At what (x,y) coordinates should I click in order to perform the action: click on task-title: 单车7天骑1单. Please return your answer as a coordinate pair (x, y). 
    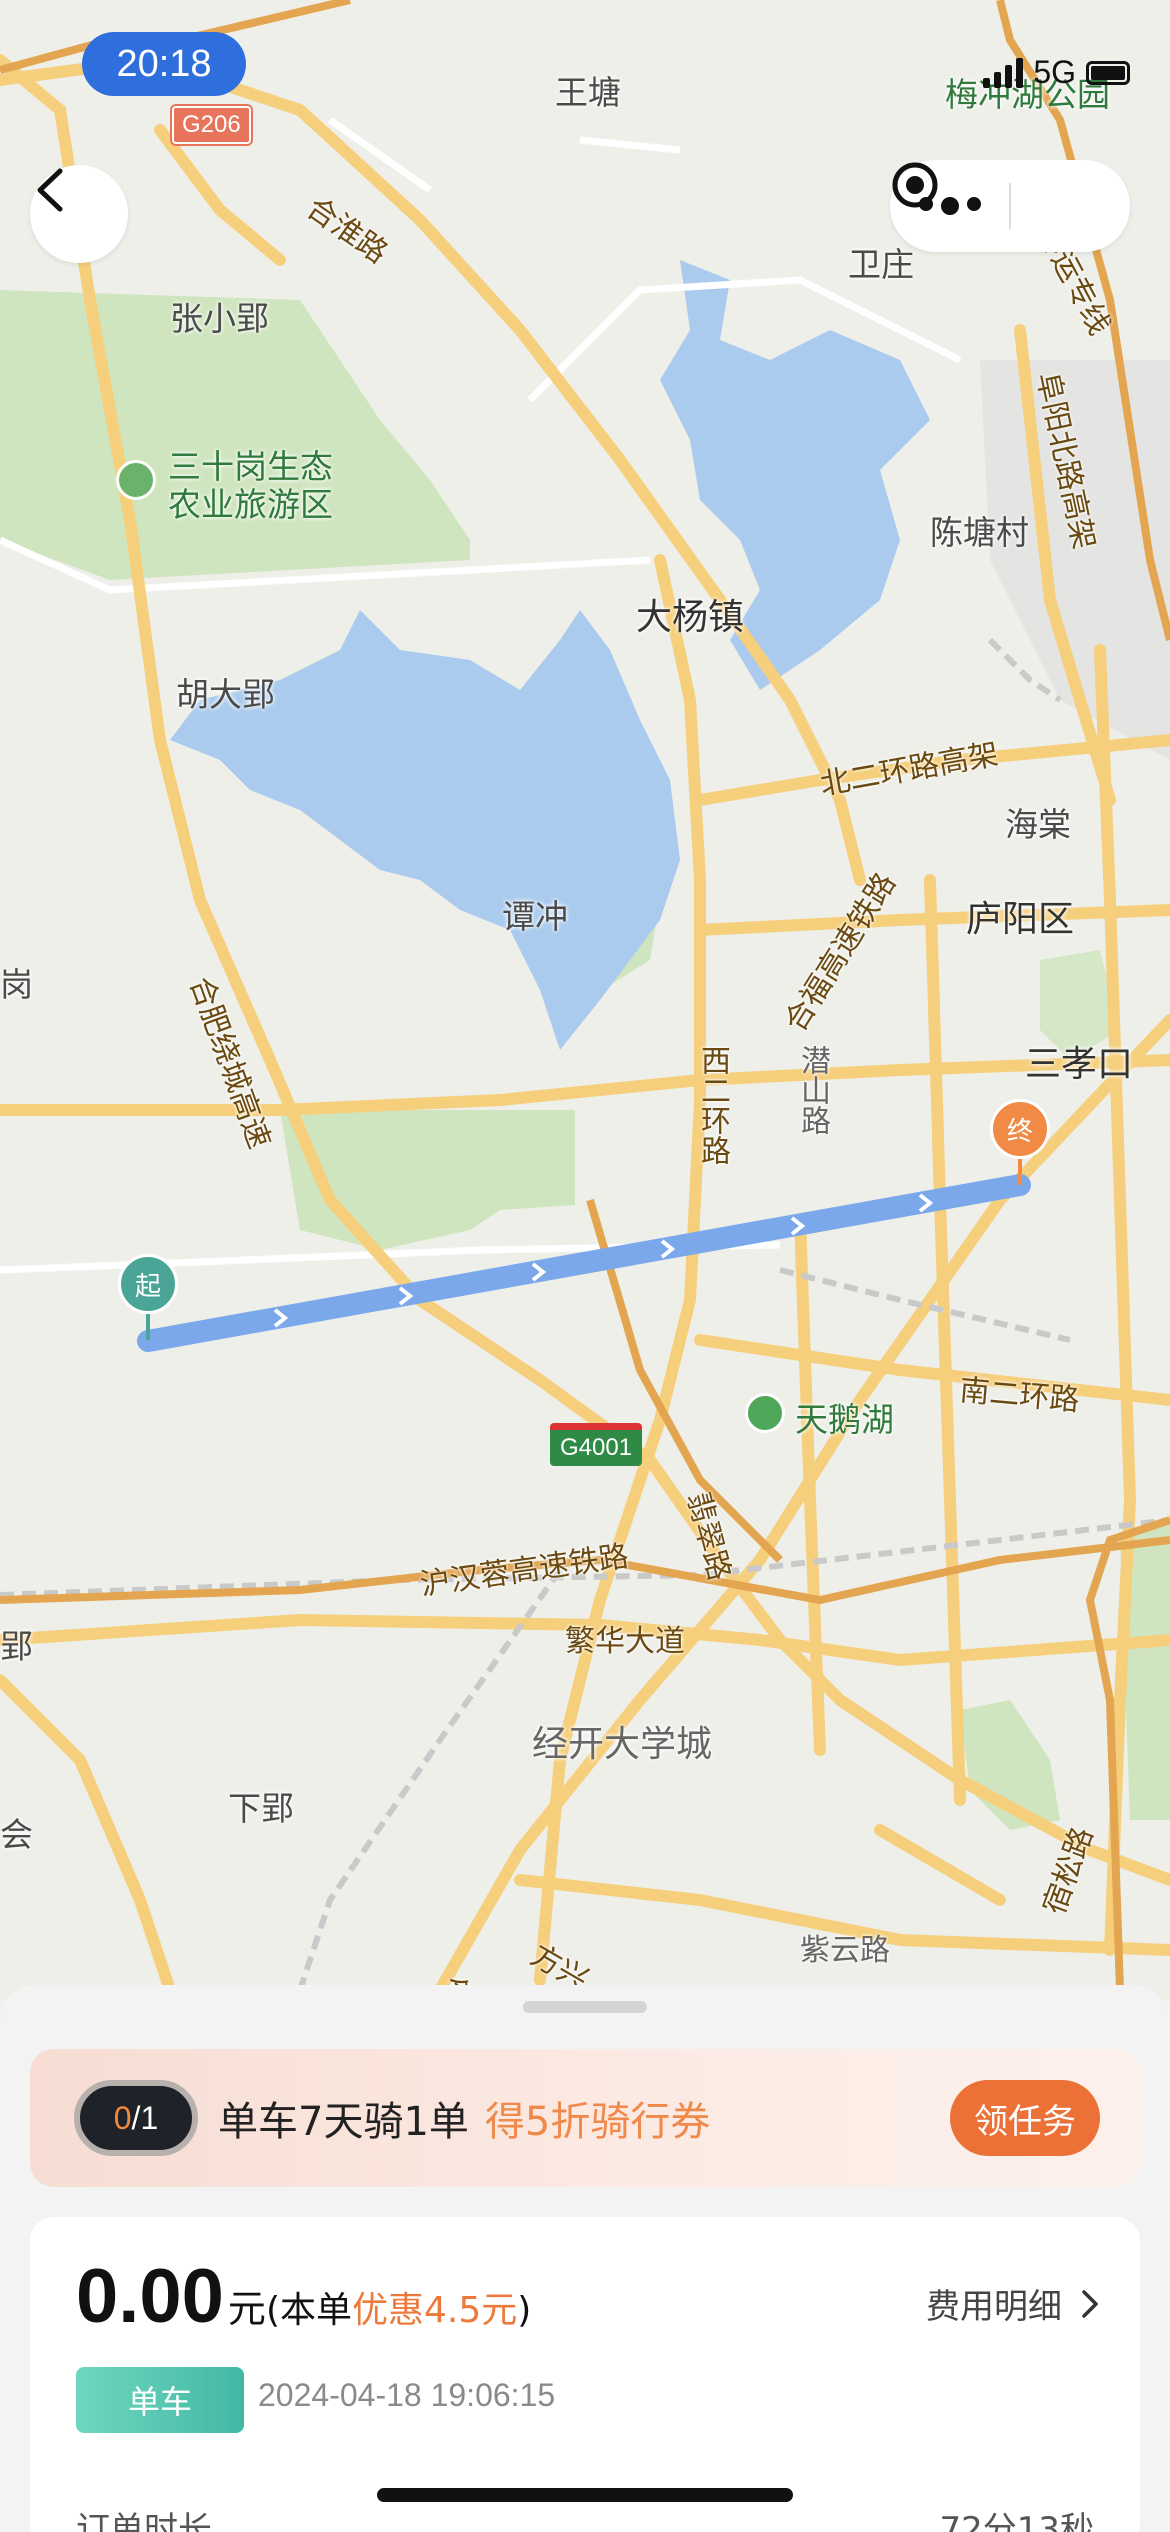
    Looking at the image, I should click on (343, 2122).